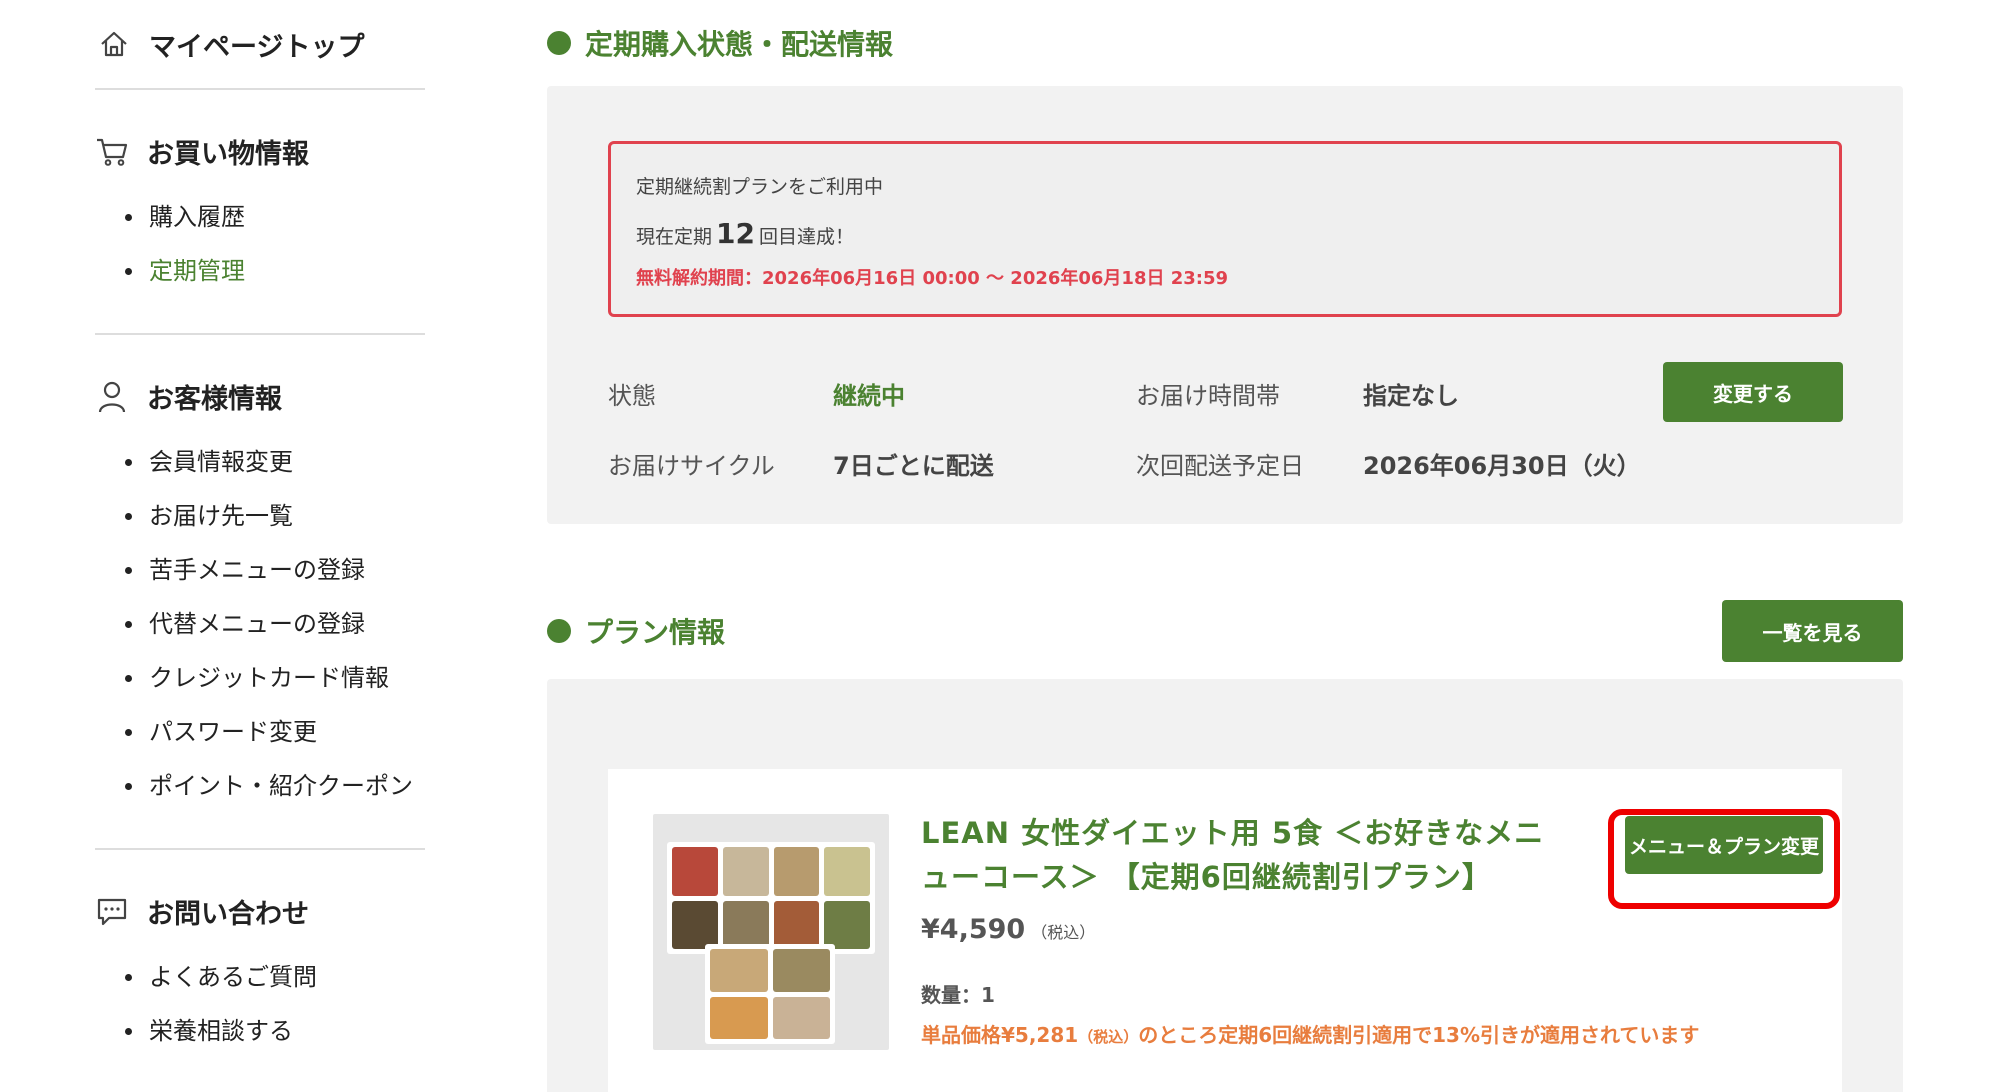 This screenshot has width=2006, height=1092. I want to click on contact-section: お問い合わせ よくあるご質問 栄養相談する, so click(260, 971).